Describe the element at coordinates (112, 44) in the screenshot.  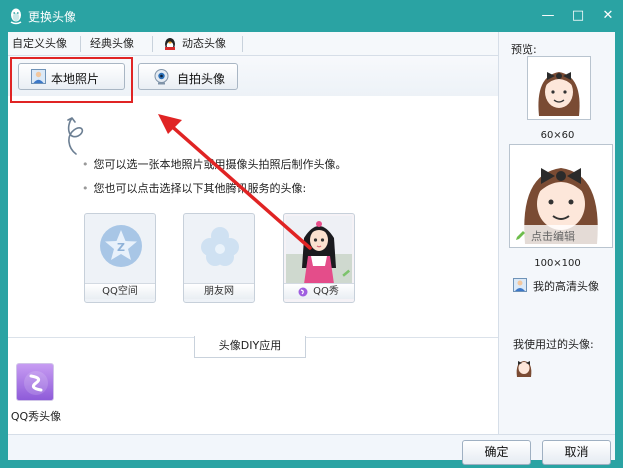
I see `tab-classic-avatar: 经典头像` at that location.